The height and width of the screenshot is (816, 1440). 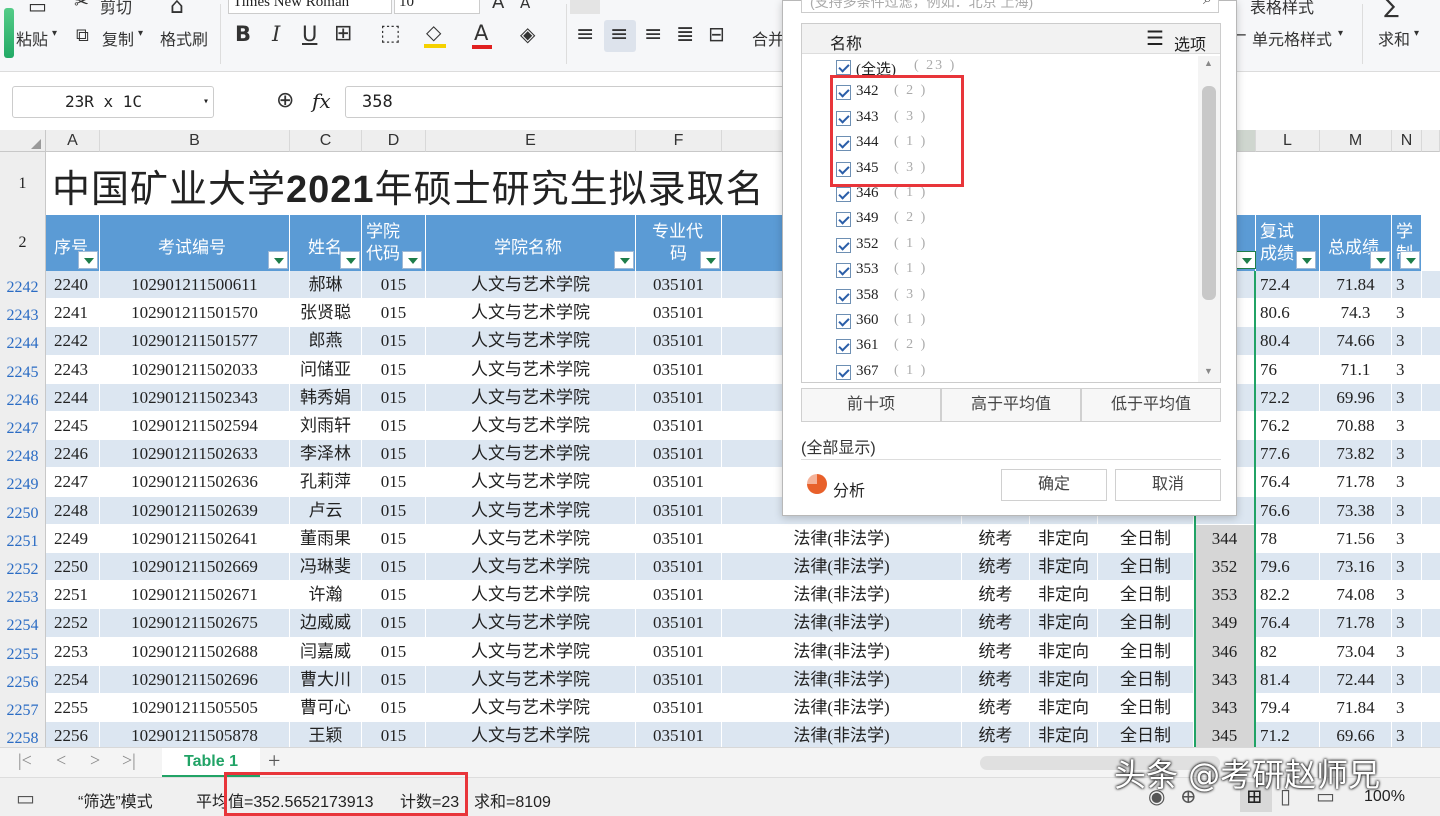 I want to click on menu-icon: ☰, so click(x=1155, y=38).